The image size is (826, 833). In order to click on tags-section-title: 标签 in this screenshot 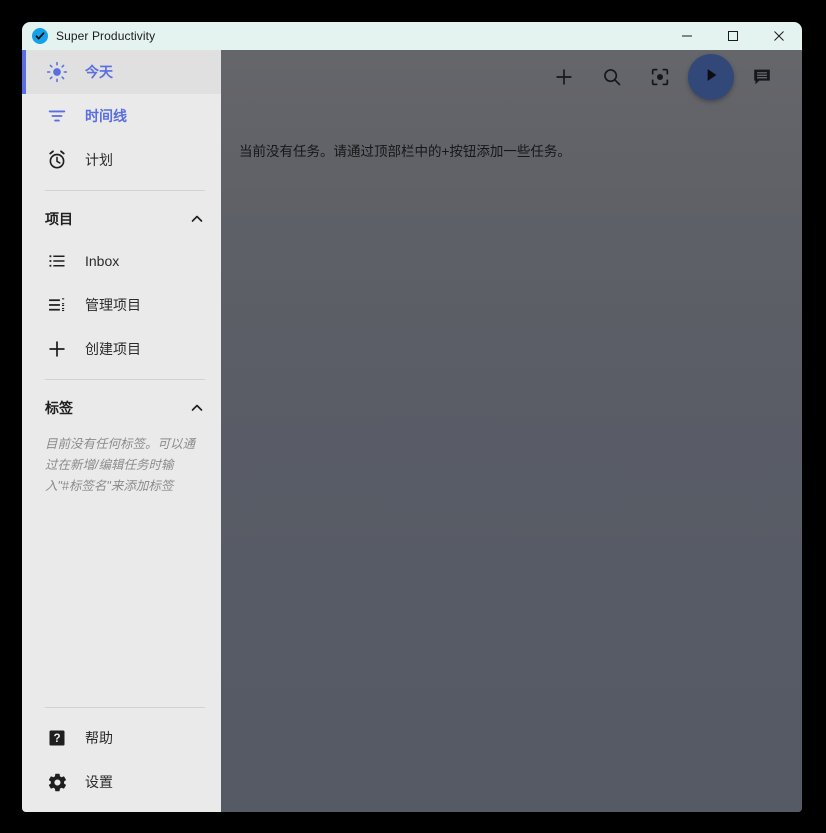, I will do `click(59, 408)`.